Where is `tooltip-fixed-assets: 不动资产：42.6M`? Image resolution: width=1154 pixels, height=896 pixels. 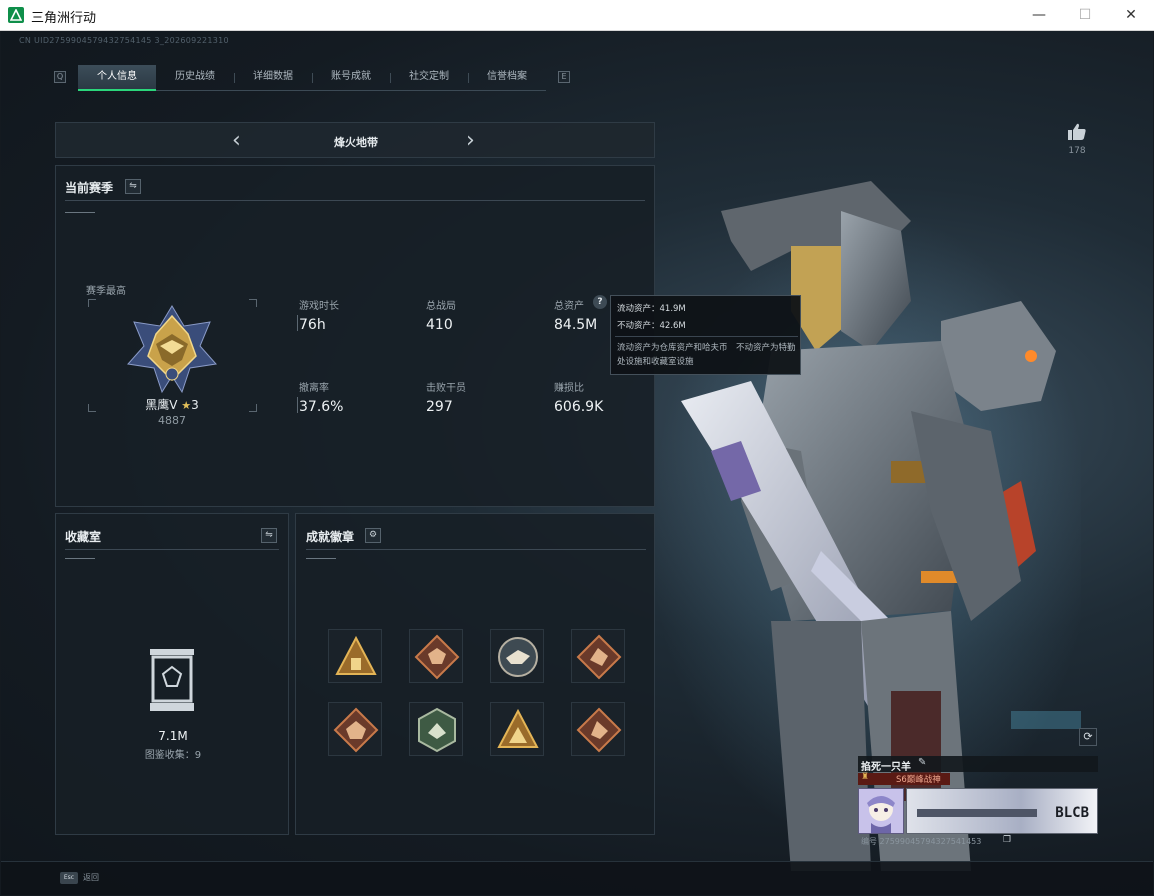 tooltip-fixed-assets: 不动资产：42.6M is located at coordinates (651, 326).